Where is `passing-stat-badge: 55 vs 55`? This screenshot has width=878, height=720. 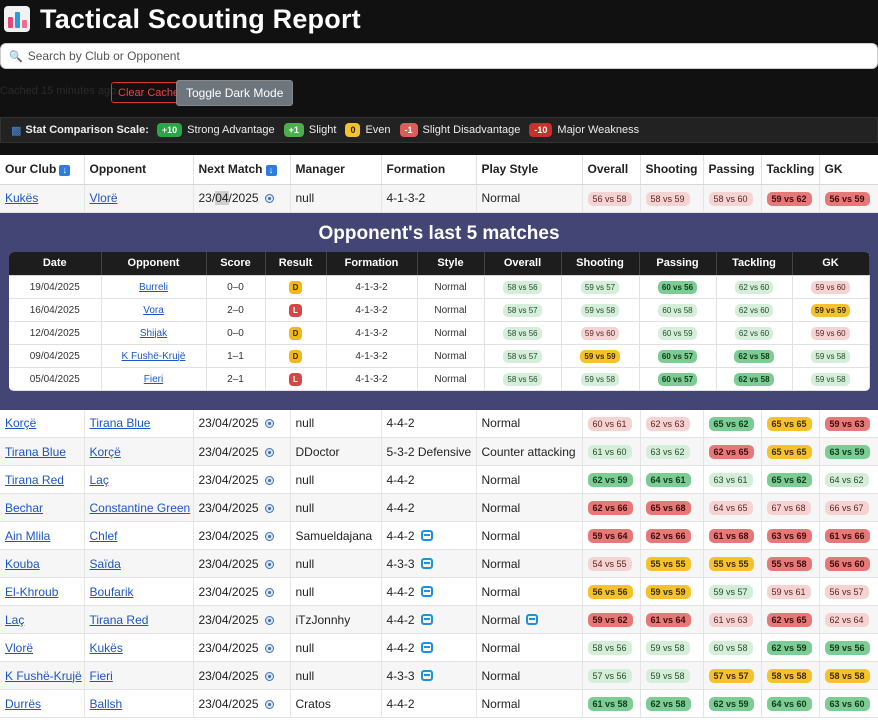
passing-stat-badge: 55 vs 55 is located at coordinates (731, 564).